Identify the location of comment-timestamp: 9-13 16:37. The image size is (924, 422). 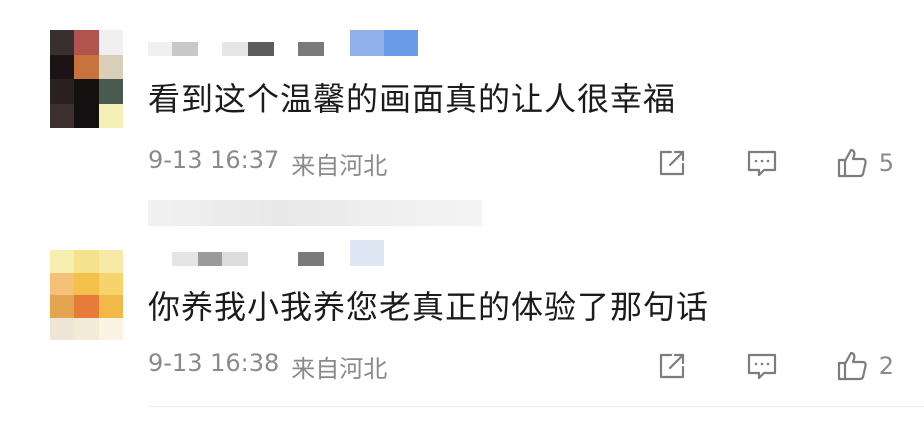
(214, 159).